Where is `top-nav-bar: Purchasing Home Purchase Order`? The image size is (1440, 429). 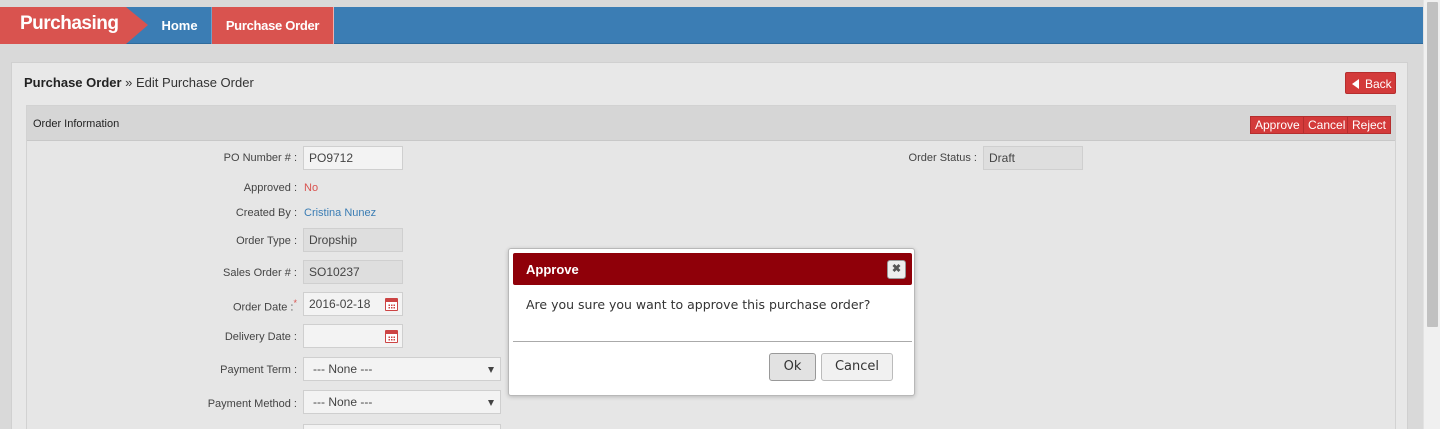 top-nav-bar: Purchasing Home Purchase Order is located at coordinates (711, 25).